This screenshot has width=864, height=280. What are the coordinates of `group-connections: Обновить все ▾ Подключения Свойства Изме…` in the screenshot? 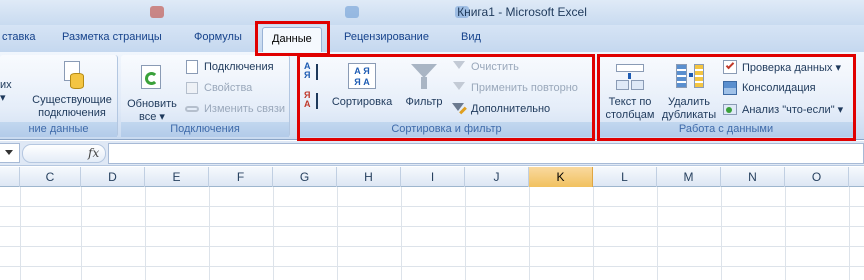 It's located at (205, 96).